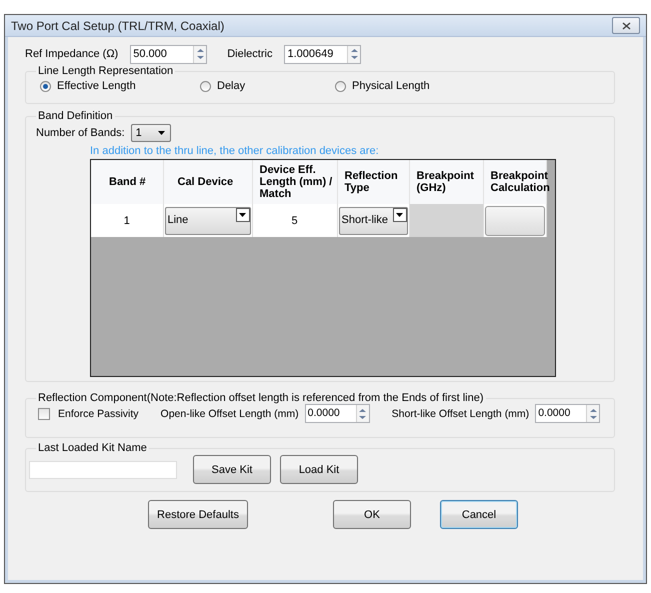 The image size is (651, 593). Describe the element at coordinates (207, 182) in the screenshot. I see `column-header: Cal Device` at that location.